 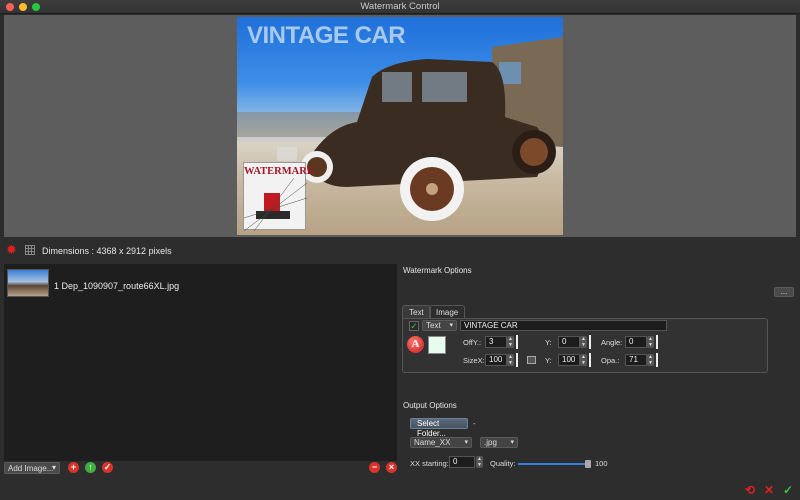 What do you see at coordinates (326, 35) in the screenshot?
I see `watermark-text-overlay: VINTAGE CAR` at bounding box center [326, 35].